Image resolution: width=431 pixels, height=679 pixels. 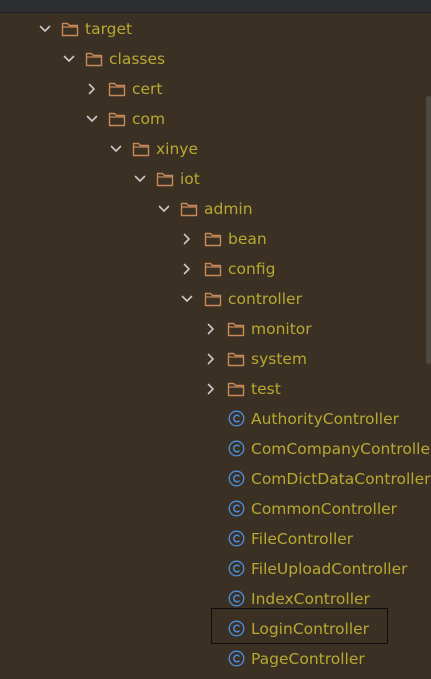 I want to click on vertical-scrollbar, so click(x=428, y=230).